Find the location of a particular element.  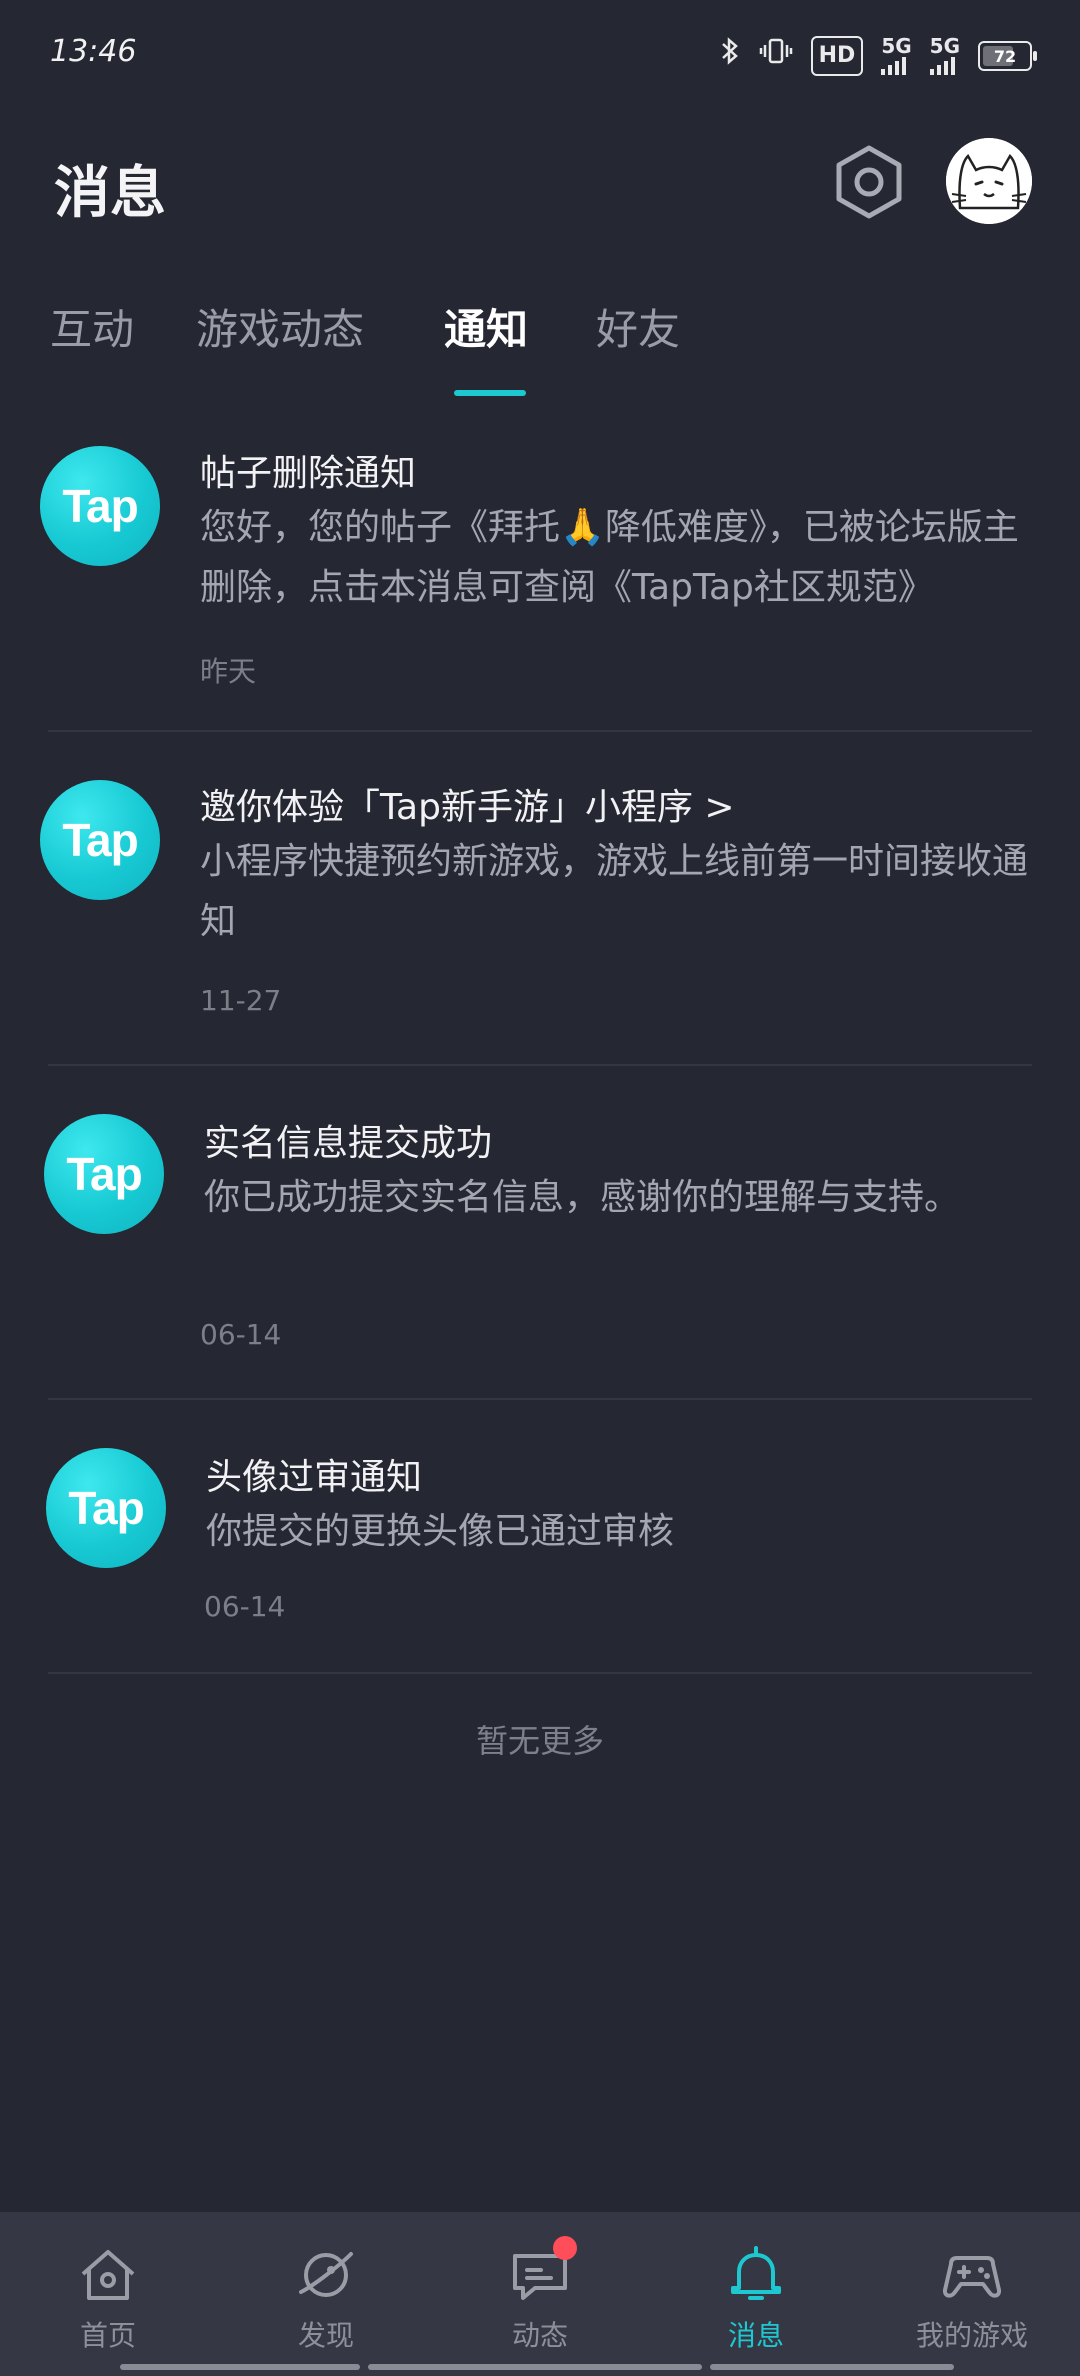

network-label-2: 5G is located at coordinates (944, 46).